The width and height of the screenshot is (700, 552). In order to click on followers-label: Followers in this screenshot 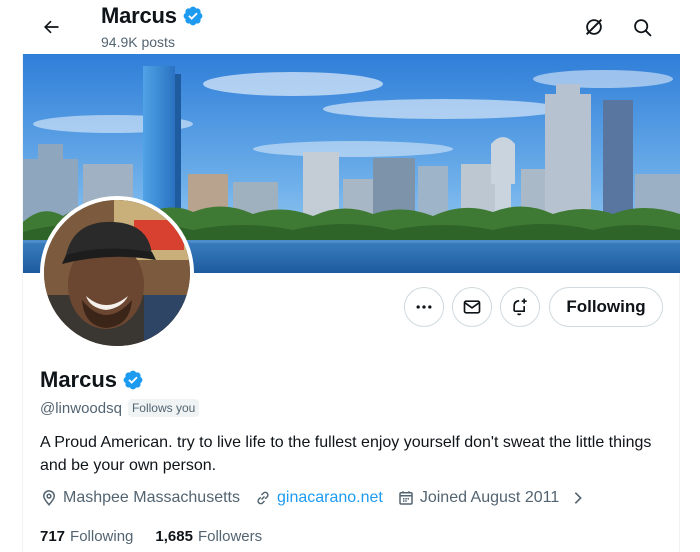, I will do `click(230, 536)`.